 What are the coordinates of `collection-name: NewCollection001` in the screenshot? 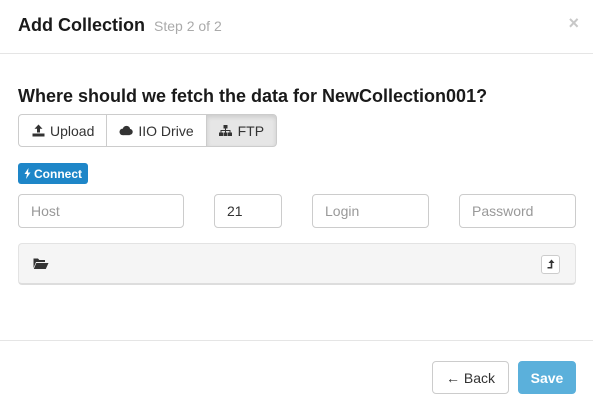 It's located at (399, 96).